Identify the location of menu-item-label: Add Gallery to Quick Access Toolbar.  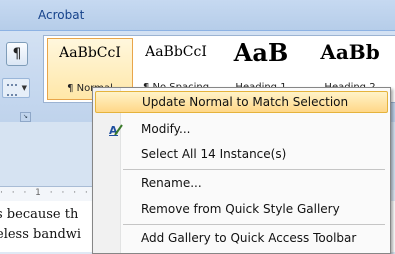
(249, 238).